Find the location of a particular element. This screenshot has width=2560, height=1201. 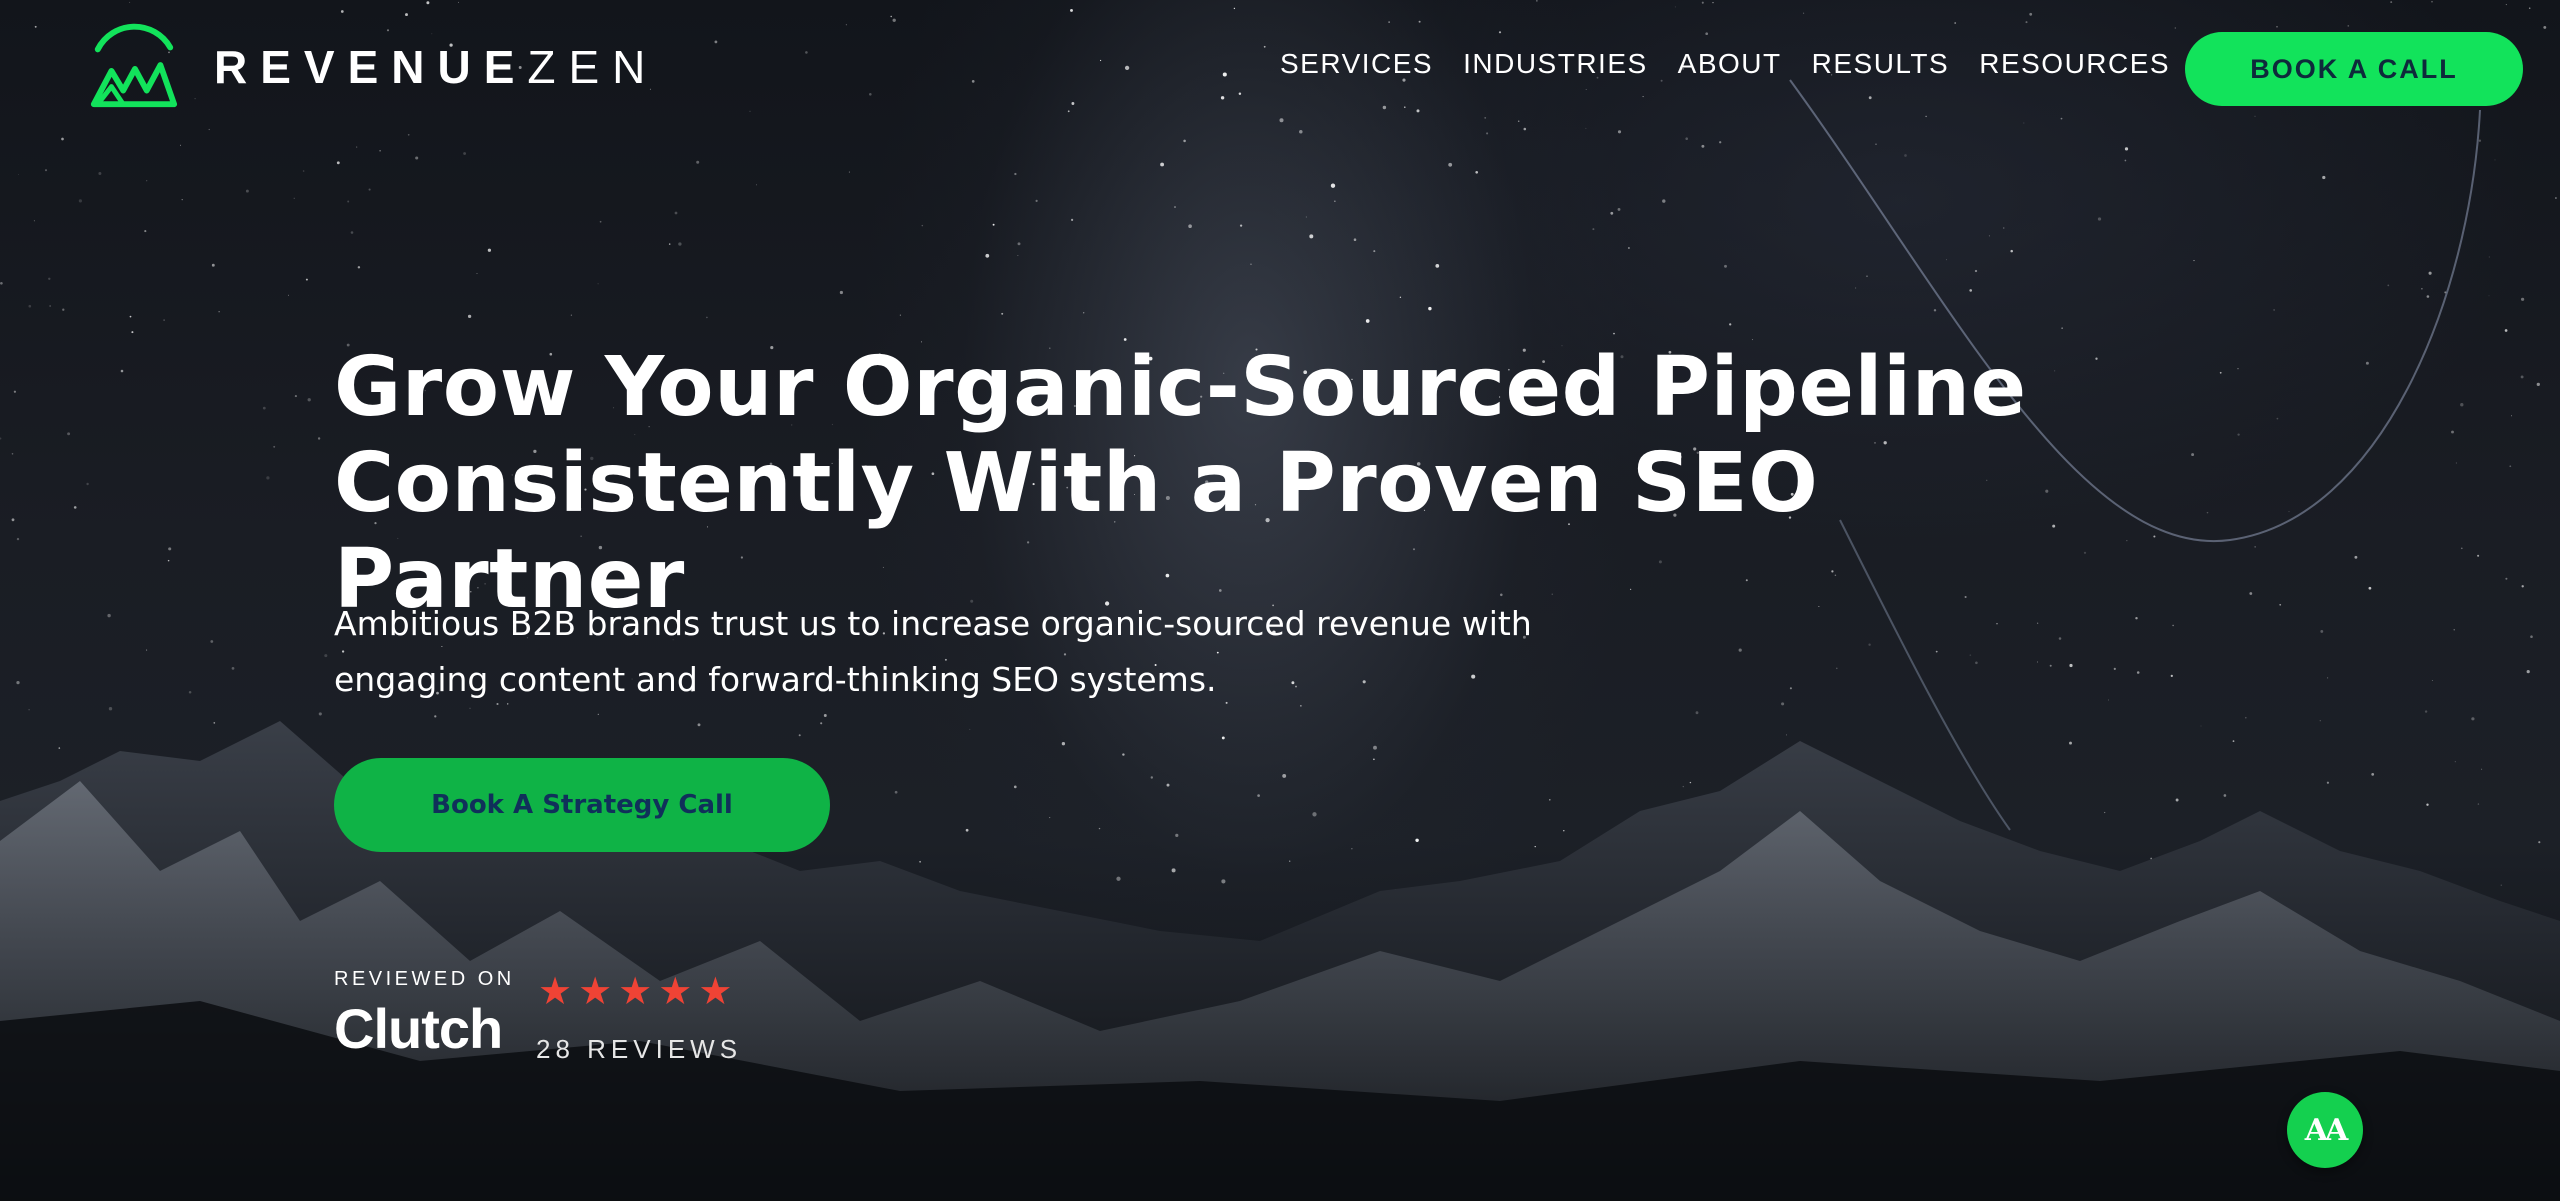

reviewed-on-label: REVIEWED ON is located at coordinates (424, 979).